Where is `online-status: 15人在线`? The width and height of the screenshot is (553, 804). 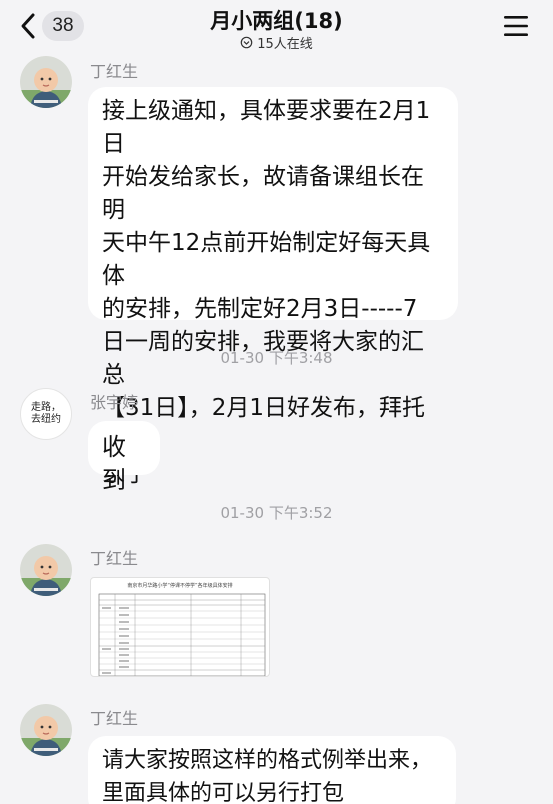
online-status: 15人在线 is located at coordinates (276, 42).